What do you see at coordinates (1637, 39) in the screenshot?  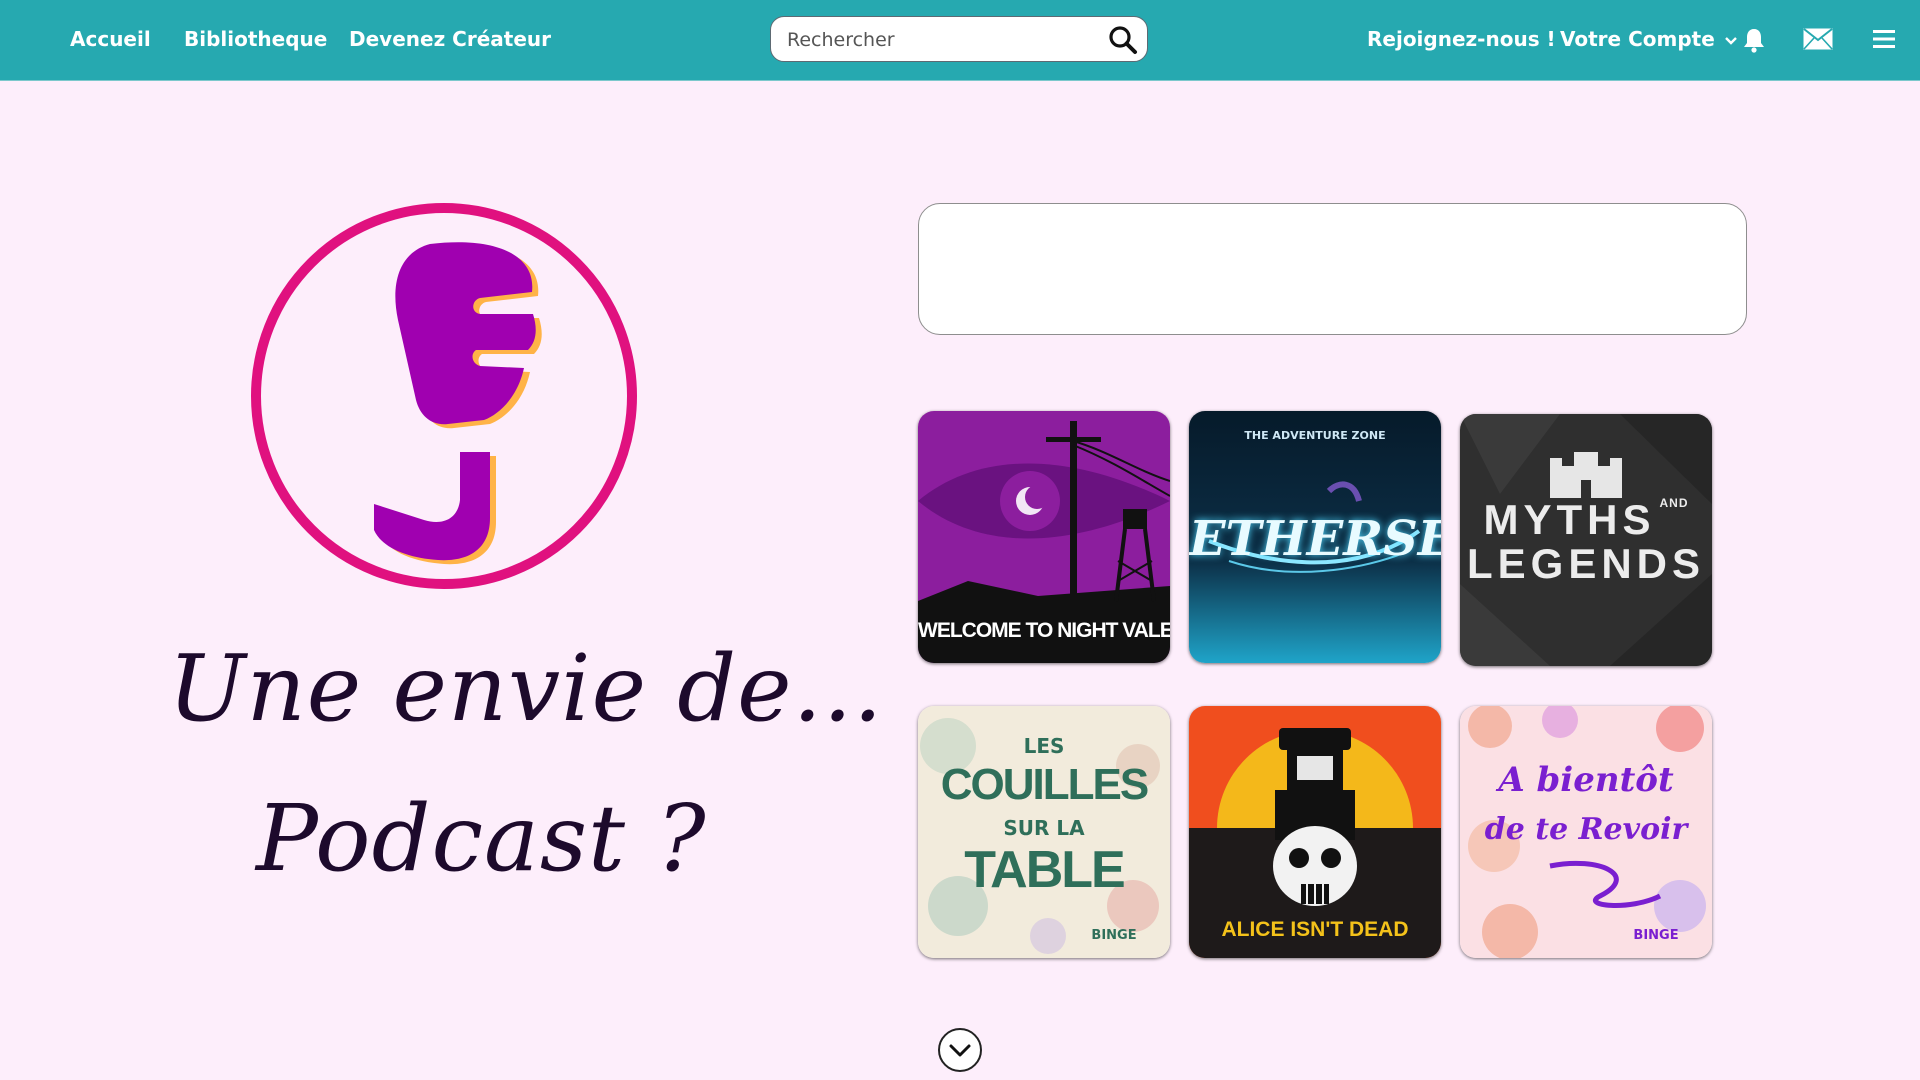 I see `account-label: Votre Compte` at bounding box center [1637, 39].